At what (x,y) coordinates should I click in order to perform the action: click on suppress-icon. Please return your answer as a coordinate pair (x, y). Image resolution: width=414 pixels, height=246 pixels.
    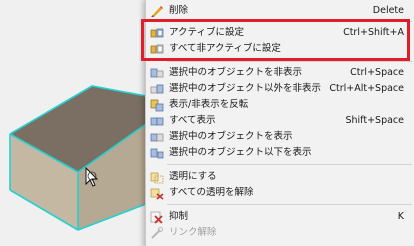
    Looking at the image, I should click on (157, 217).